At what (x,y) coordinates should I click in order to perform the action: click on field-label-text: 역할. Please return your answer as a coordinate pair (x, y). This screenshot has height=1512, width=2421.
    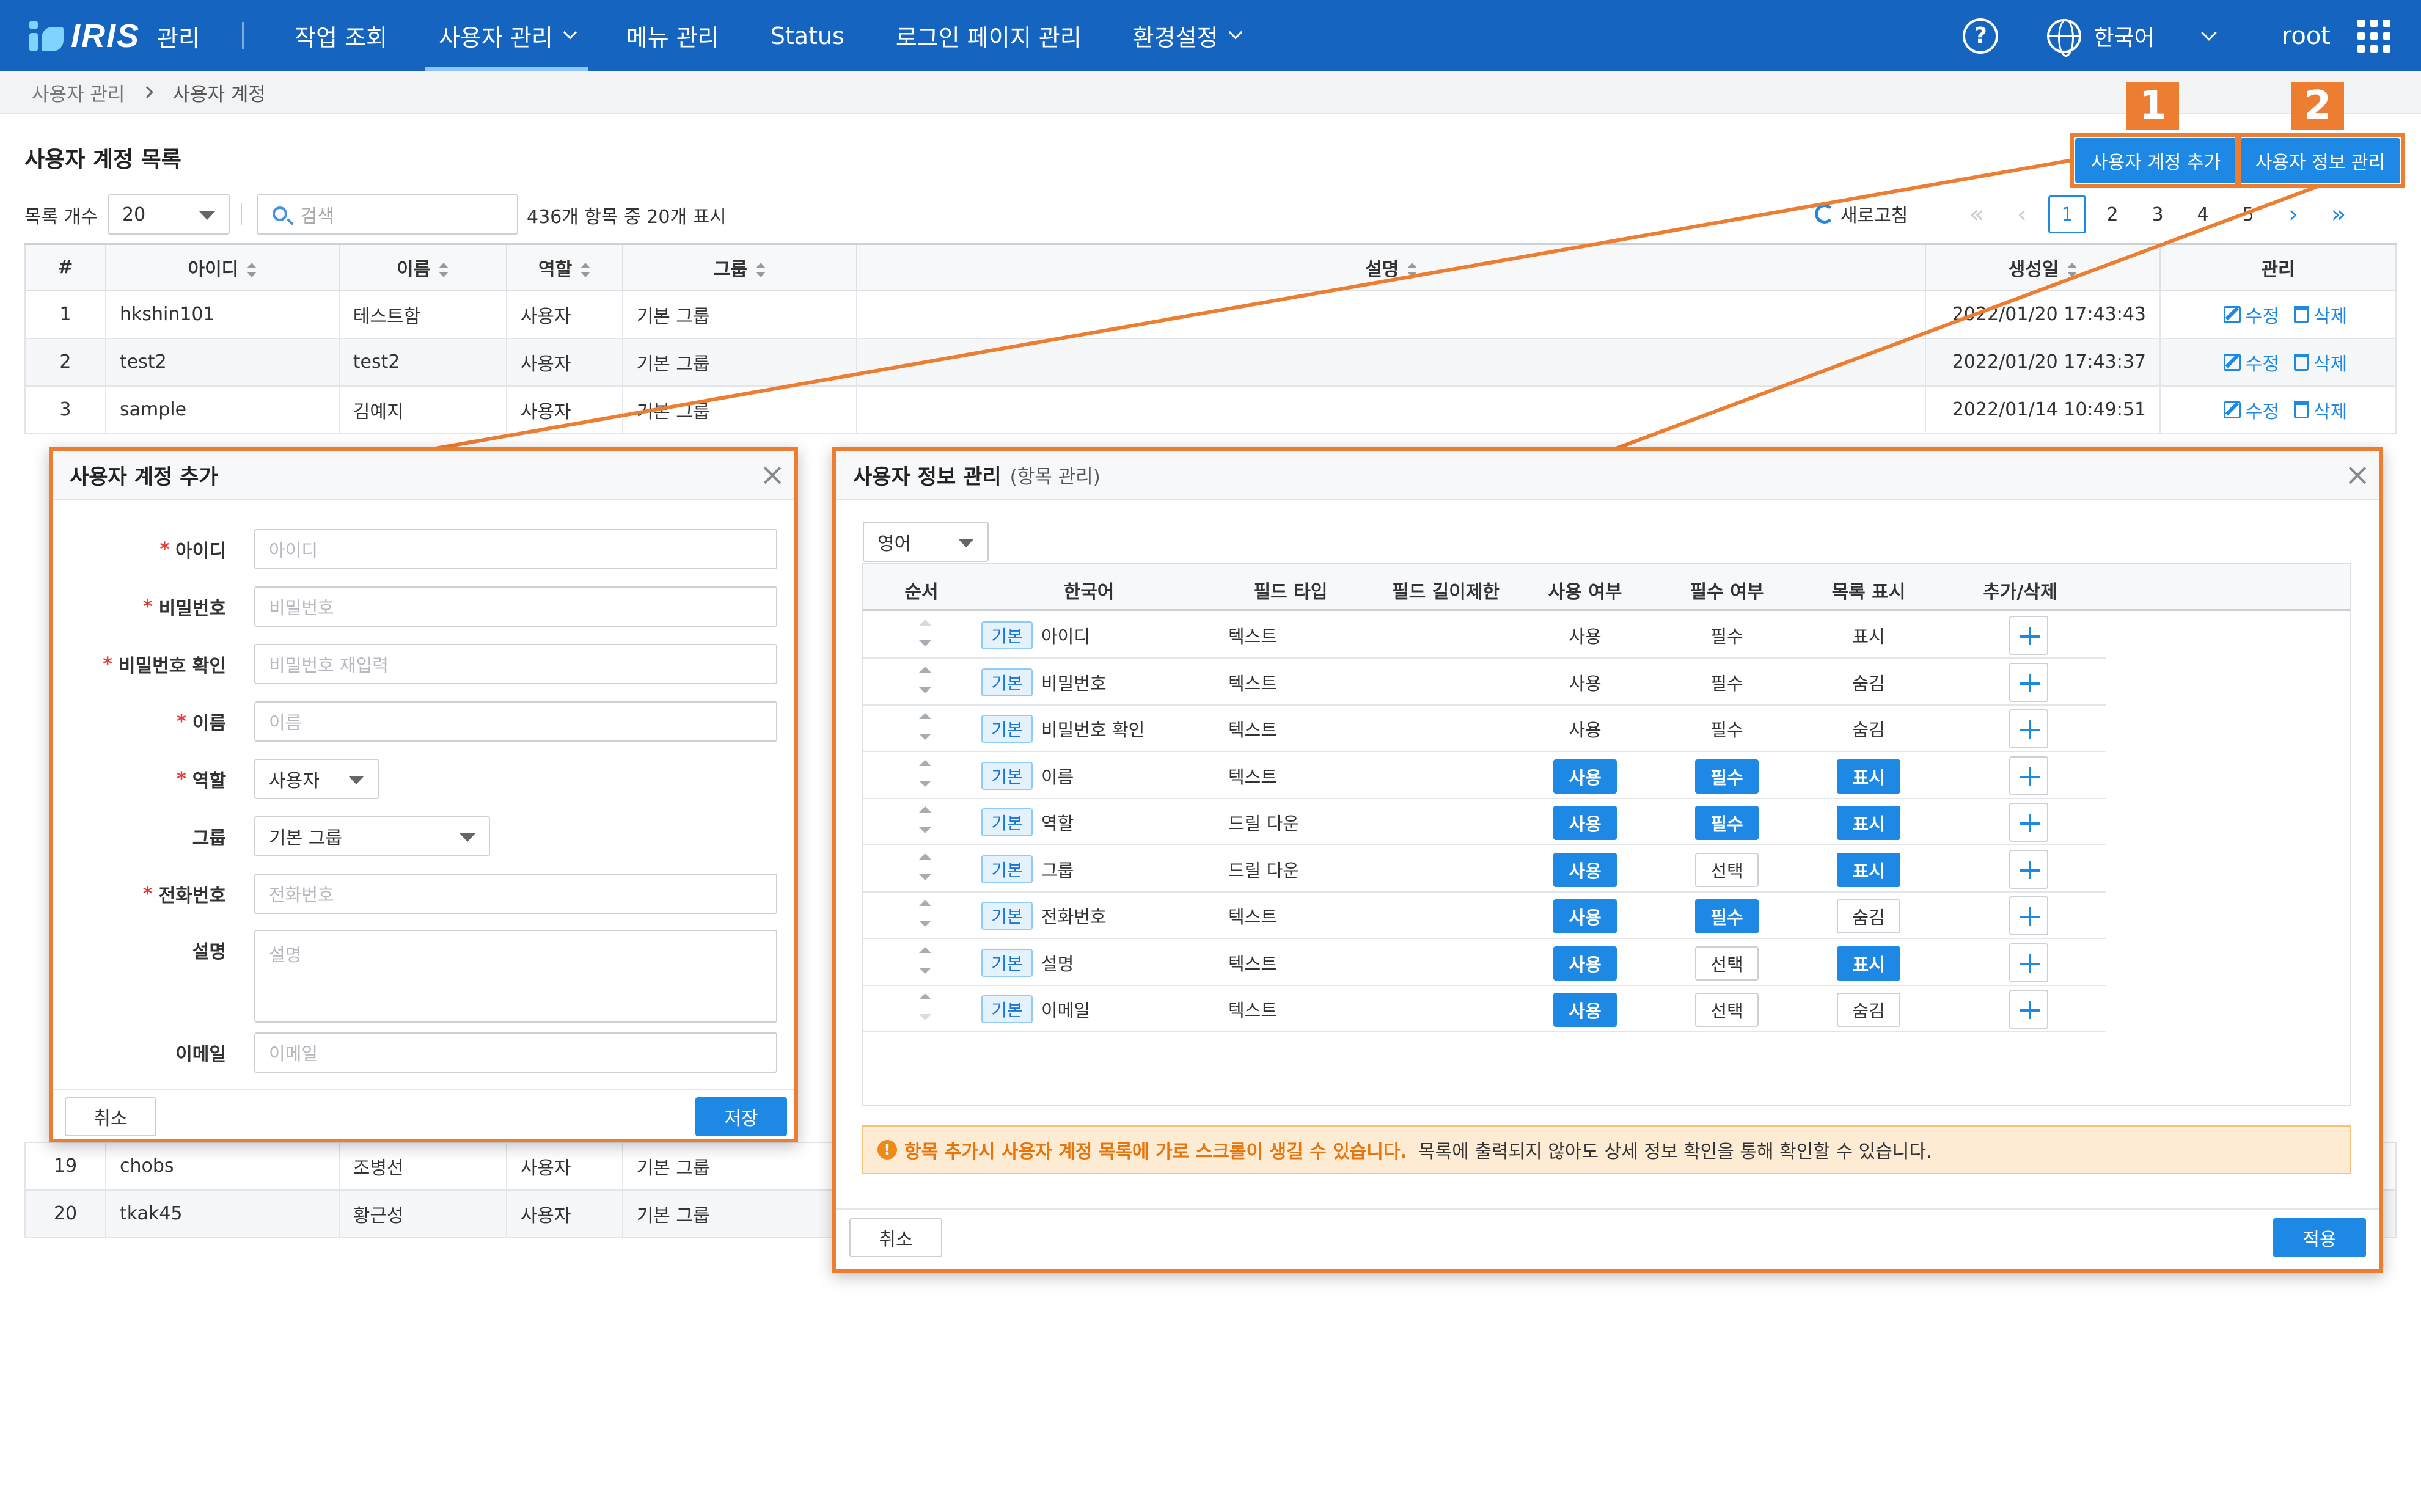
    Looking at the image, I should click on (209, 781).